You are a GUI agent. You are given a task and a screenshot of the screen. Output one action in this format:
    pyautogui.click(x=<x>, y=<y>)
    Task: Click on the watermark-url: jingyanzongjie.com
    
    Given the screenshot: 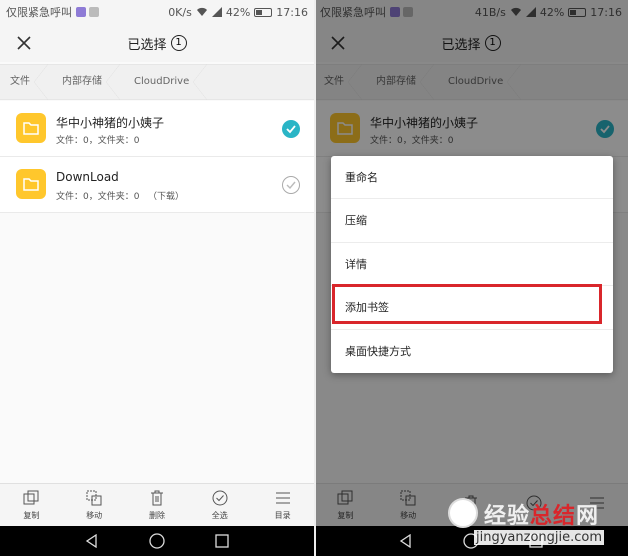 What is the action you would take?
    pyautogui.click(x=539, y=537)
    